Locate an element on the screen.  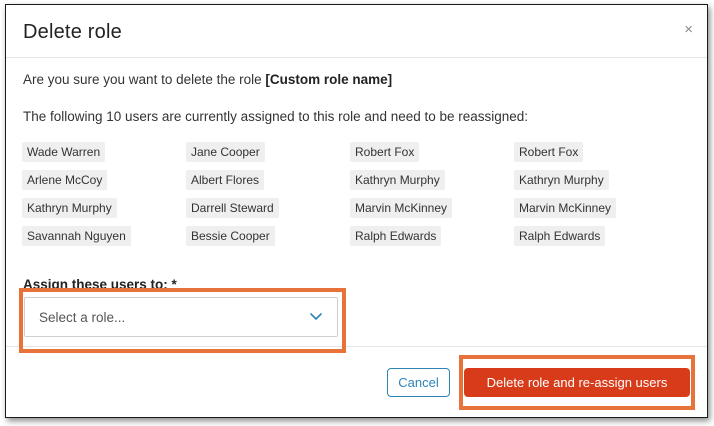
close-icon: × is located at coordinates (688, 29).